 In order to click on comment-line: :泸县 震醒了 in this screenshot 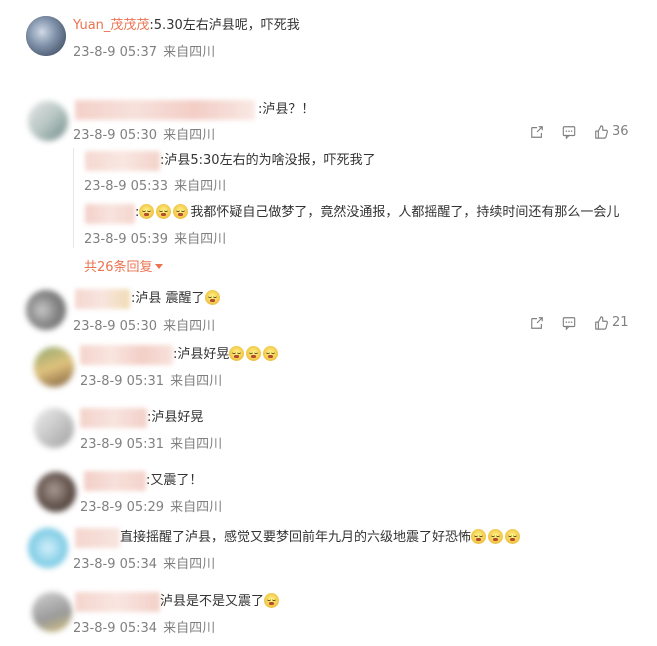, I will do `click(176, 299)`.